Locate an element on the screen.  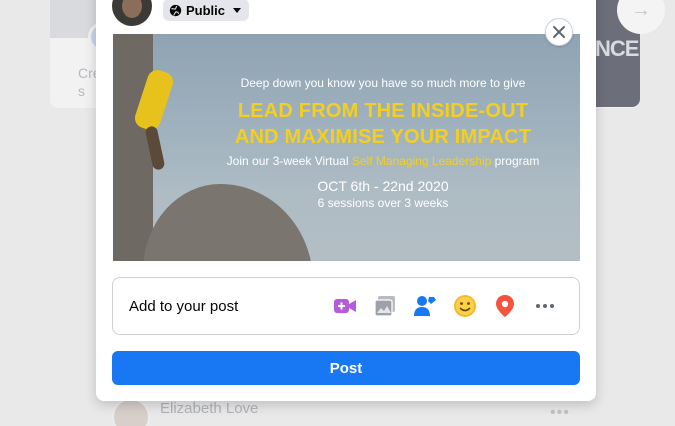
add-to-post-icons is located at coordinates (445, 306).